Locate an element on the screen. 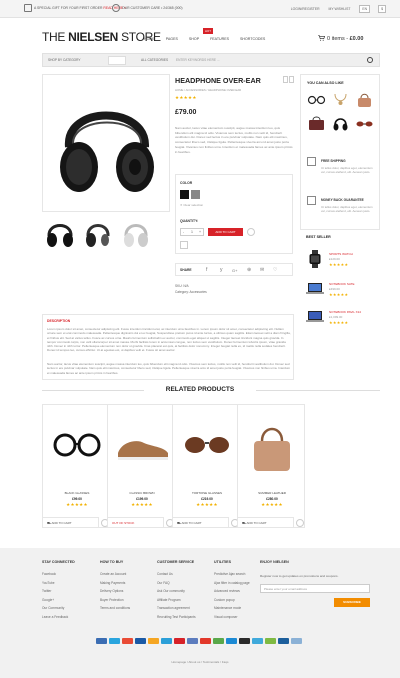 This screenshot has height=678, width=400. next-product-button is located at coordinates (291, 79).